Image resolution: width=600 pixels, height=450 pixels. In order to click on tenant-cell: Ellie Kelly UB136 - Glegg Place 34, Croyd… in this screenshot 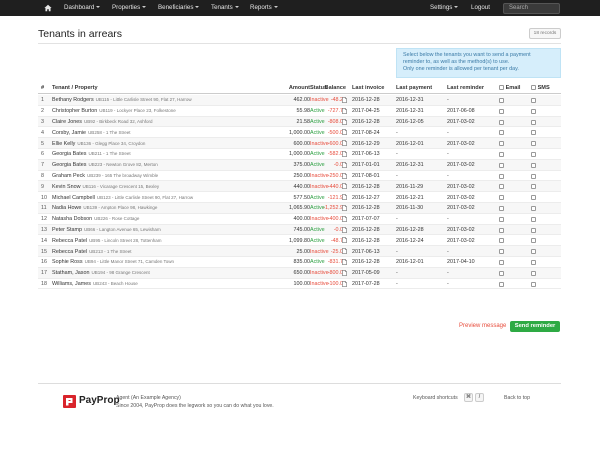, I will do `click(98, 144)`.